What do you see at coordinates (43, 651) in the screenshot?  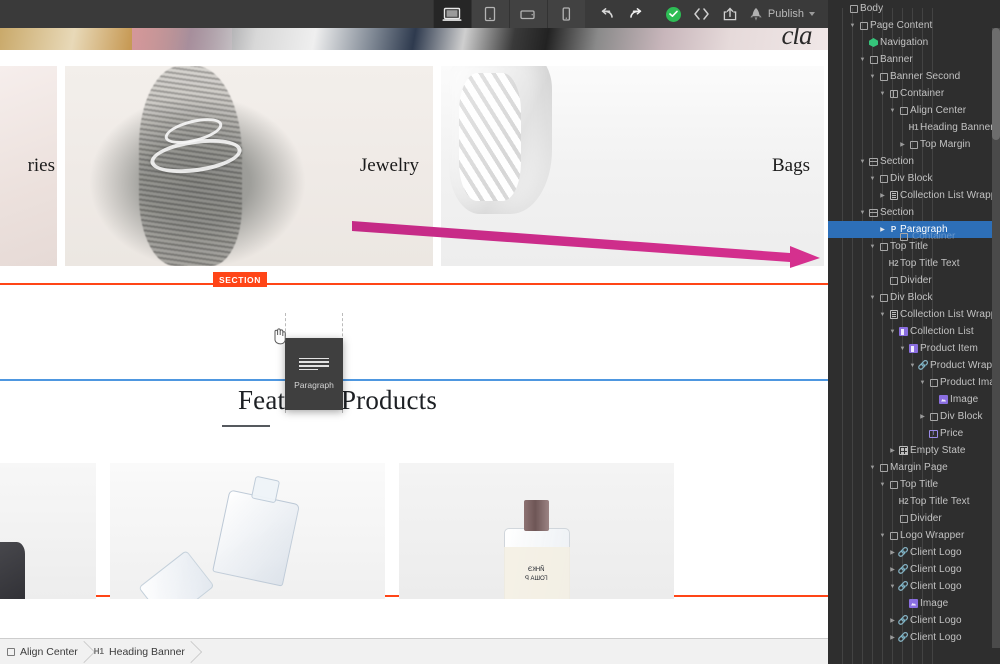 I see `breadcrumb-item-align-center: Align Center` at bounding box center [43, 651].